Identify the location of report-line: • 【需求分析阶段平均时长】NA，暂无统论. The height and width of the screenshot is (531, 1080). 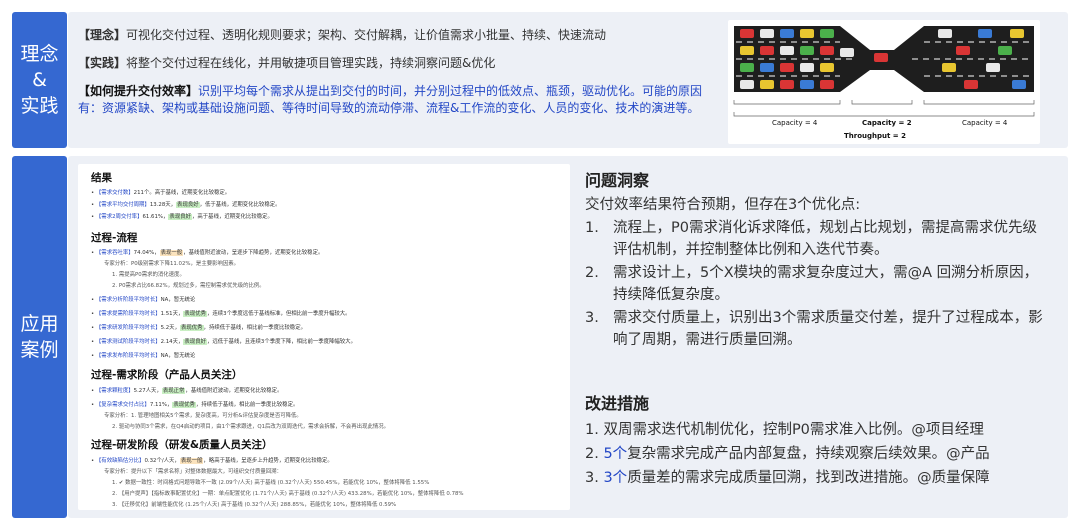
(143, 300).